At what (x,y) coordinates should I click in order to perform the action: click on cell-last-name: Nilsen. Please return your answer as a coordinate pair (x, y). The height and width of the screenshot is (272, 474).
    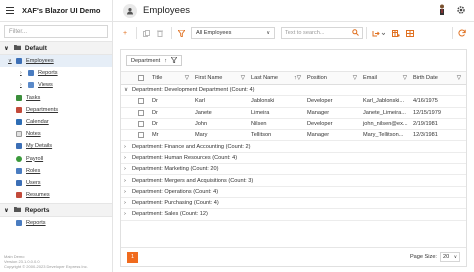
    Looking at the image, I should click on (259, 124).